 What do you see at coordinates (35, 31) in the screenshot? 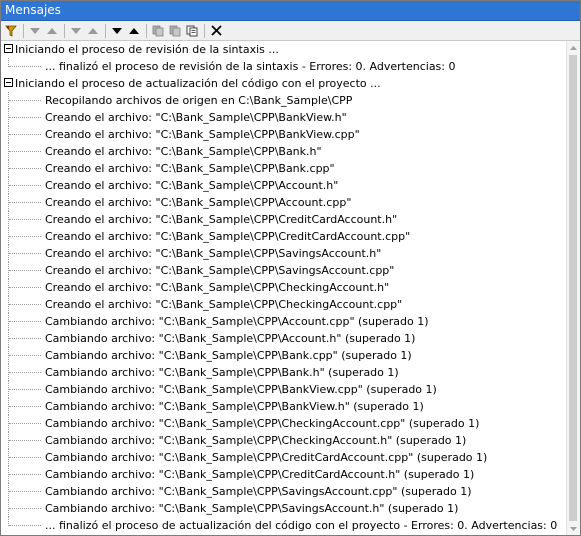
I see `next-button` at bounding box center [35, 31].